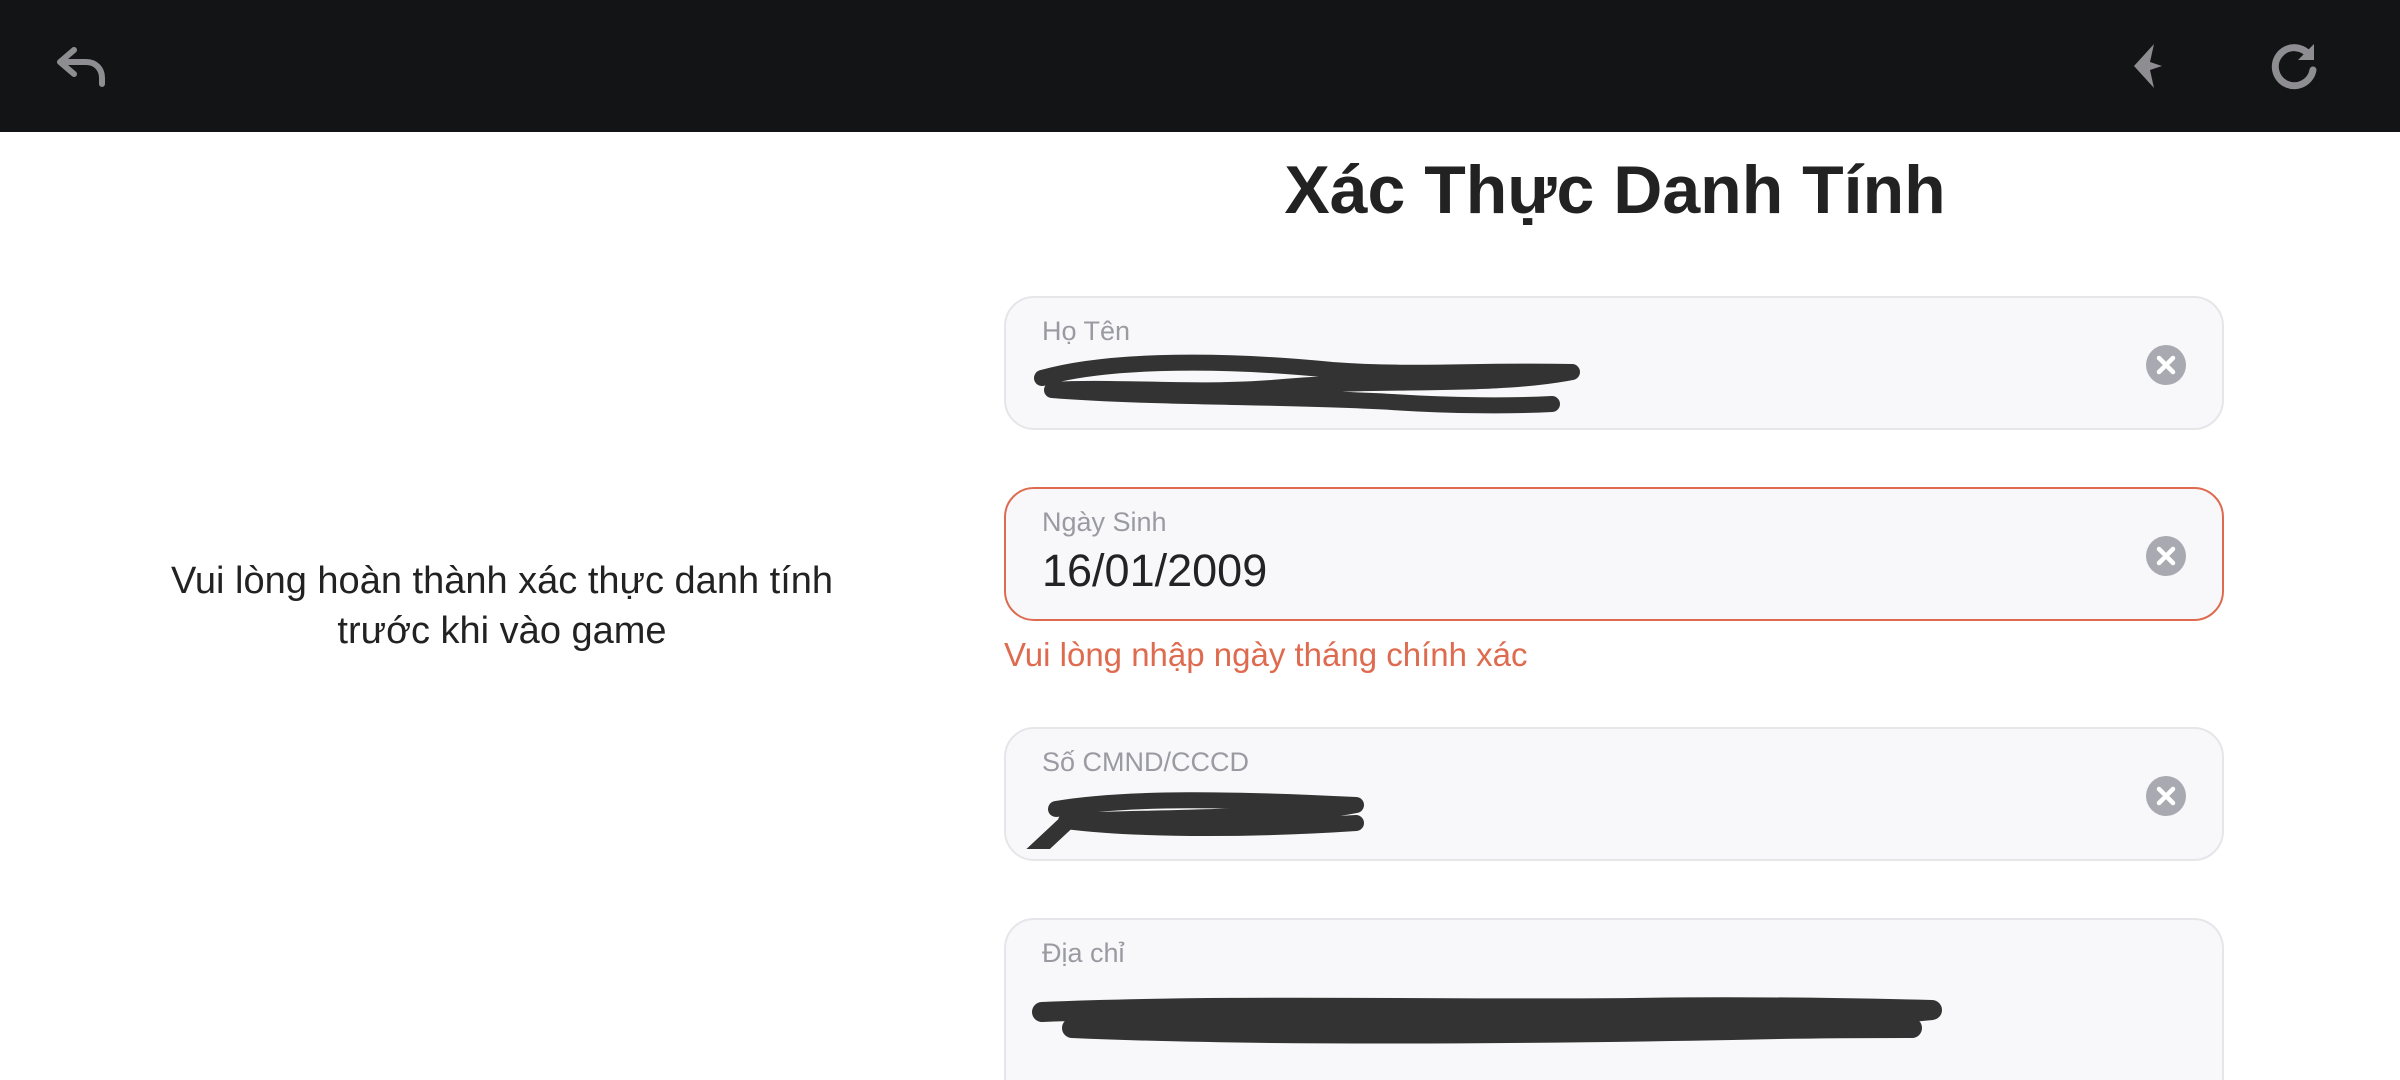  I want to click on dob-label: Ngày Sinh, so click(1104, 522).